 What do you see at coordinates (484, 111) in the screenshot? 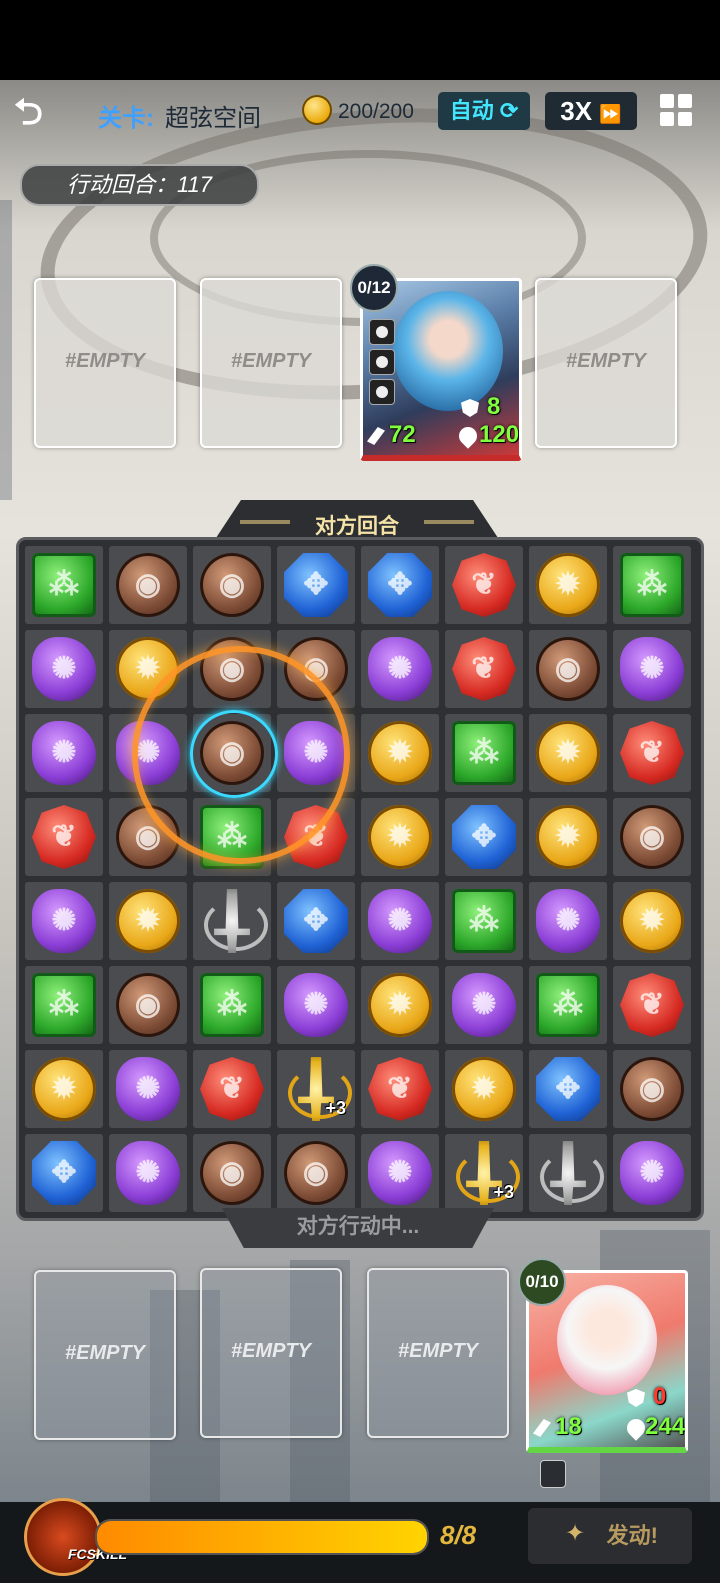
I see `auto-battle-button: 自动 ⟳` at bounding box center [484, 111].